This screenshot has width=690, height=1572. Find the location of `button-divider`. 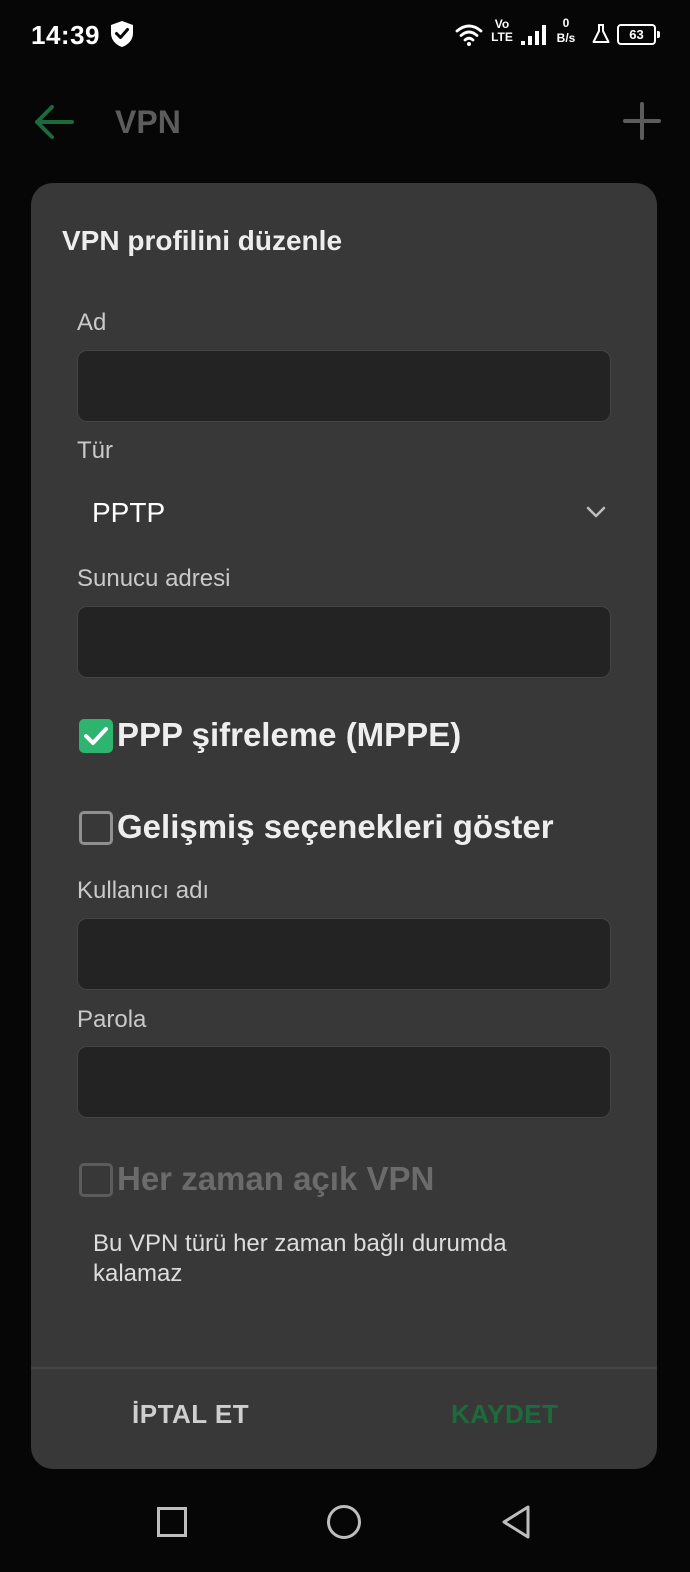

button-divider is located at coordinates (344, 1368).